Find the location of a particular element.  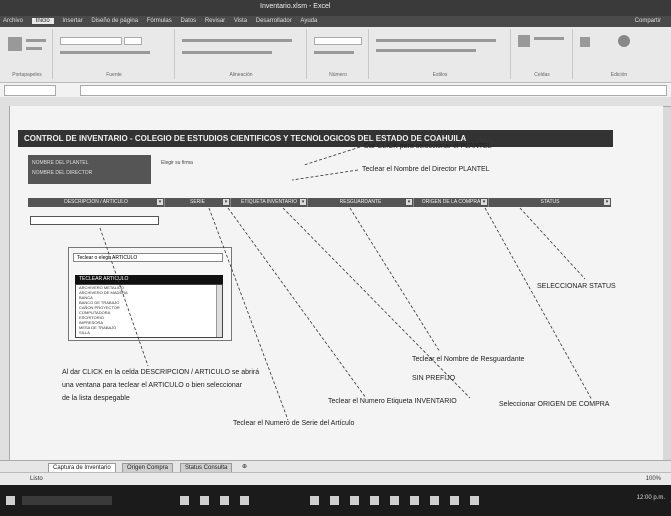

plantel-label: NOMBRE DEL PLANTEL is located at coordinates (60, 163).